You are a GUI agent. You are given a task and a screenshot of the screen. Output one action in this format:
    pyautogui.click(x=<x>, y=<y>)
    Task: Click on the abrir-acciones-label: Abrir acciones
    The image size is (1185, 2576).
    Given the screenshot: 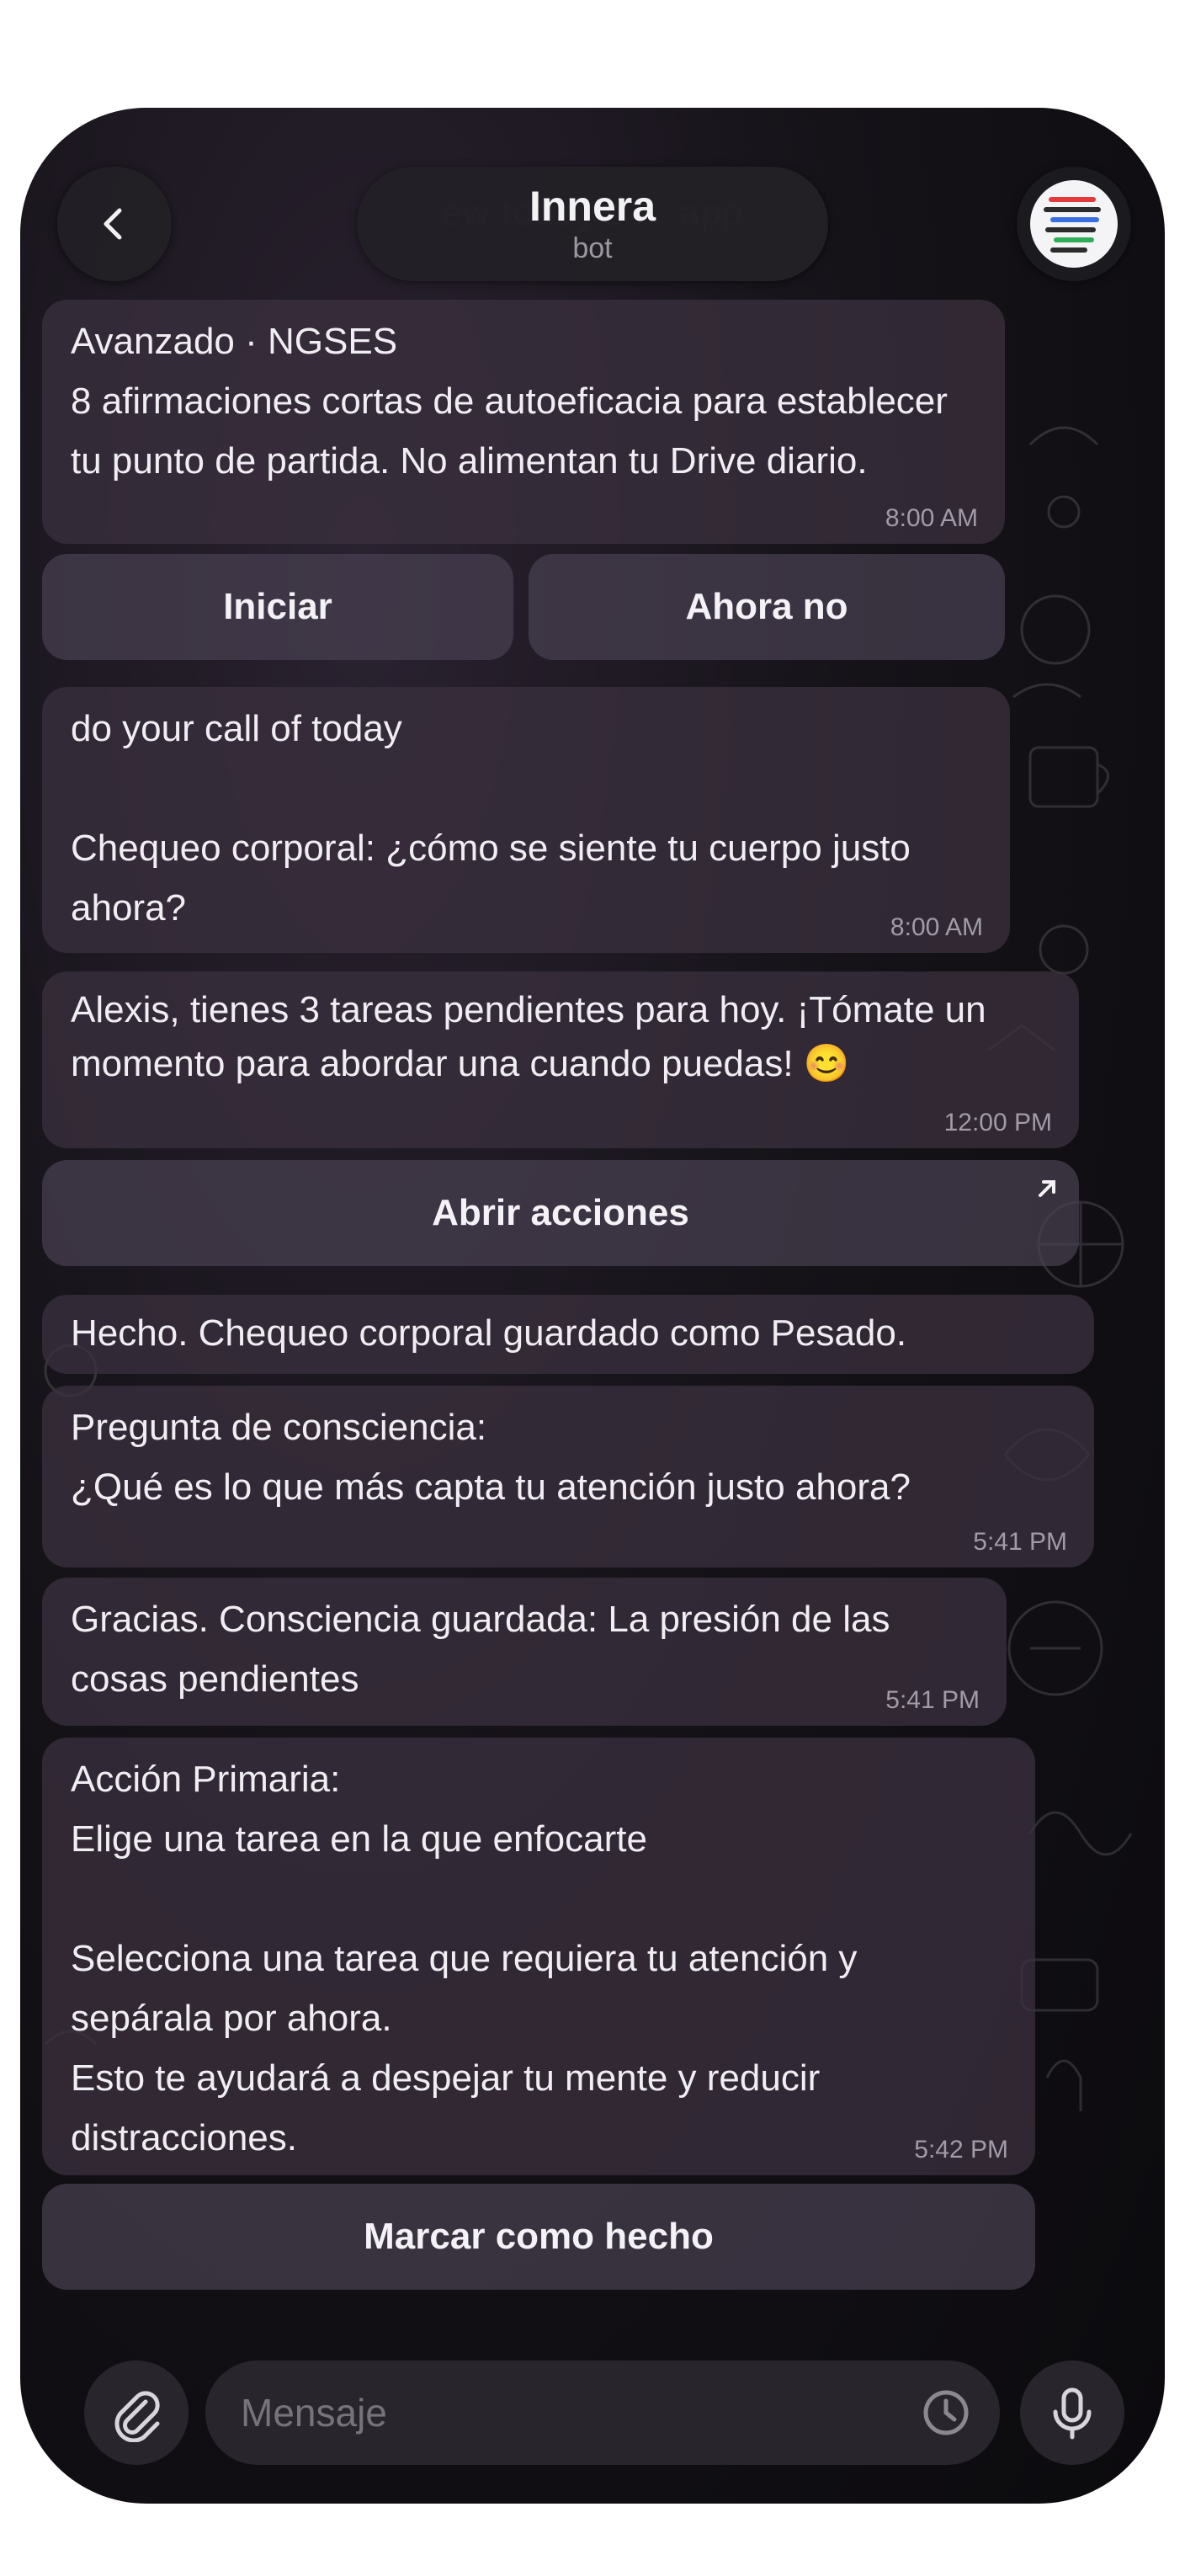 What is the action you would take?
    pyautogui.click(x=560, y=1213)
    